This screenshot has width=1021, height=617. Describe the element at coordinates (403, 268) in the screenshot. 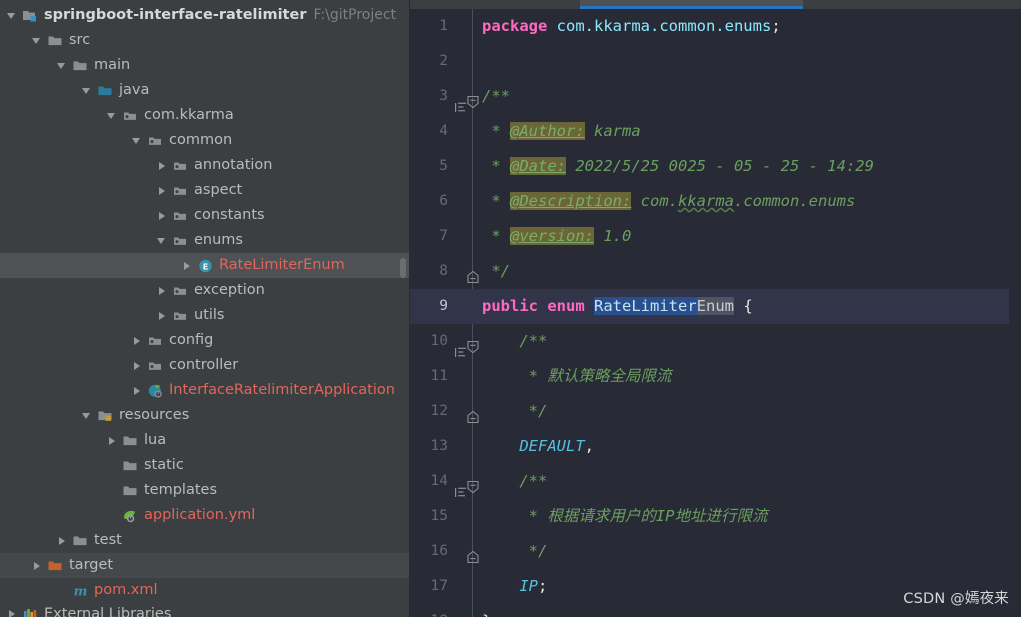

I see `project-tree-scrollbar` at that location.